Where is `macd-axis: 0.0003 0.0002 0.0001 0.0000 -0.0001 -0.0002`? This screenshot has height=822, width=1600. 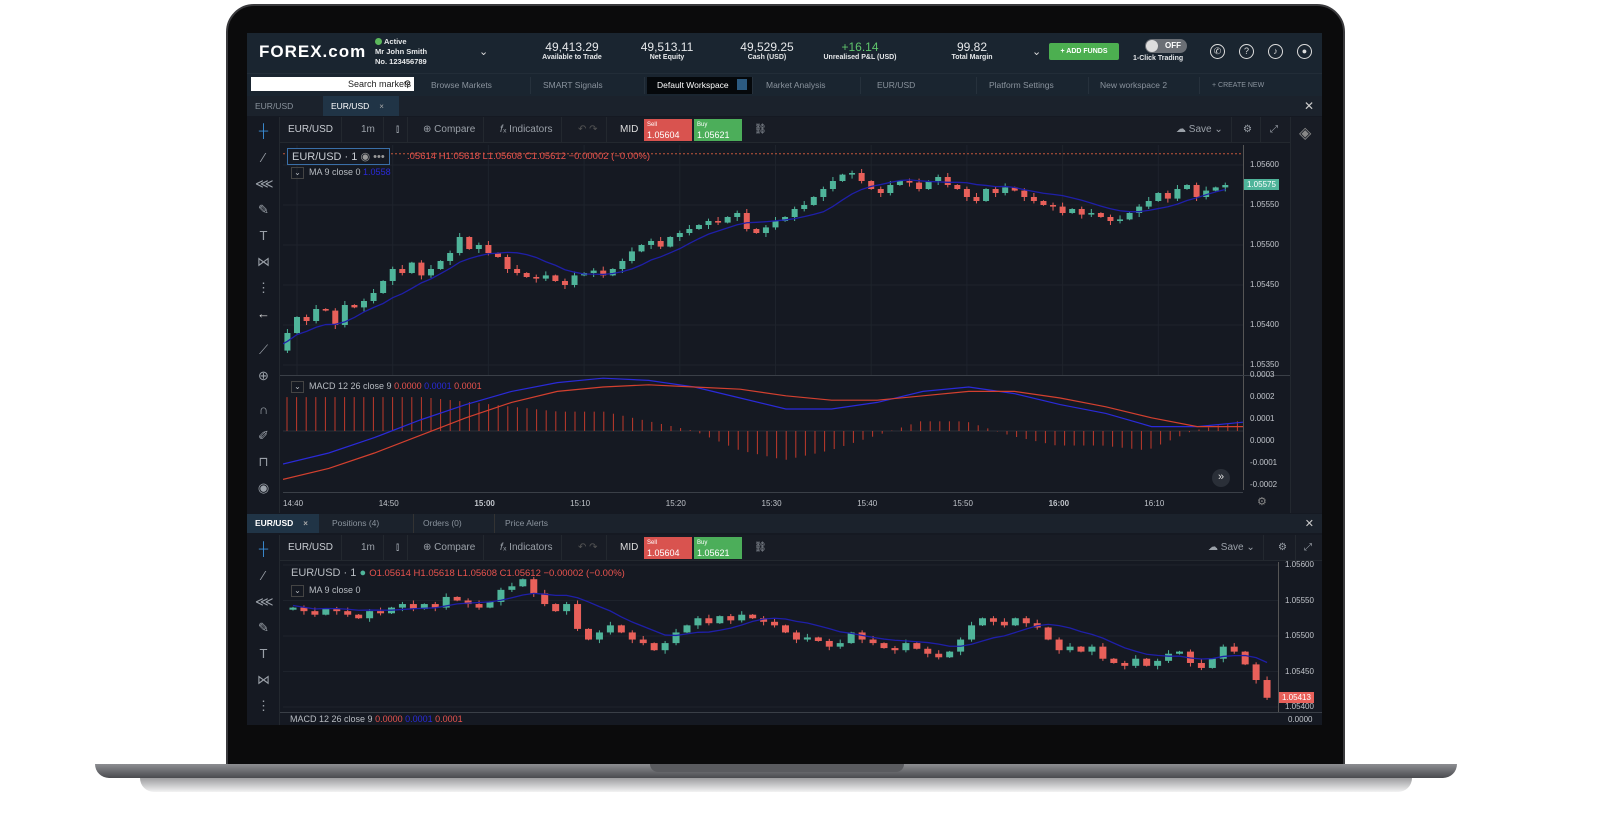
macd-axis: 0.0003 0.0002 0.0001 0.0000 -0.0001 -0.0002 is located at coordinates (1266, 430).